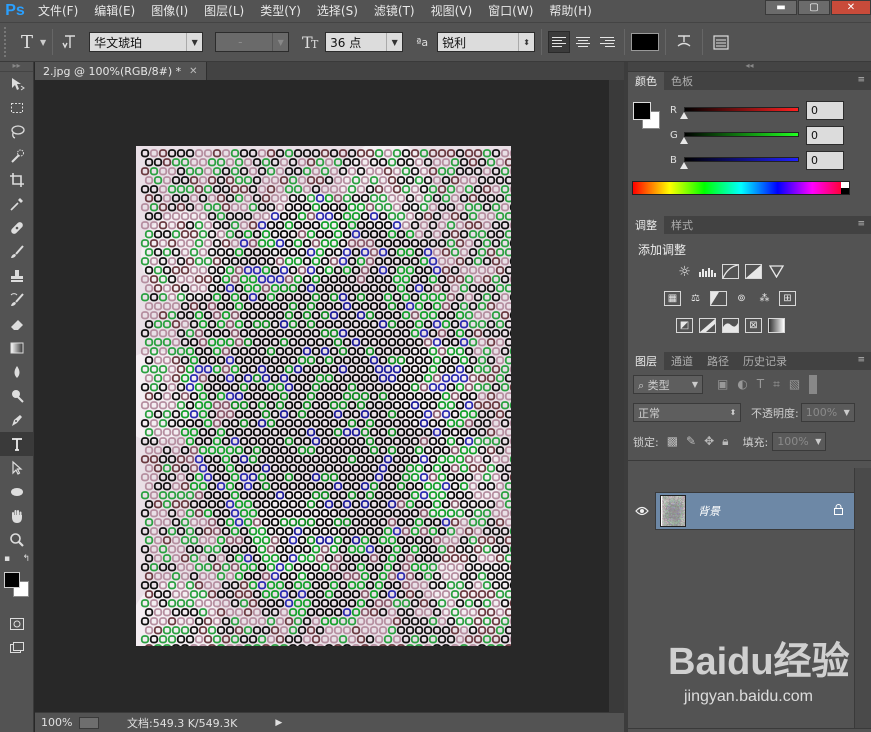 The image size is (871, 732). I want to click on close-button: ✕, so click(851, 7).